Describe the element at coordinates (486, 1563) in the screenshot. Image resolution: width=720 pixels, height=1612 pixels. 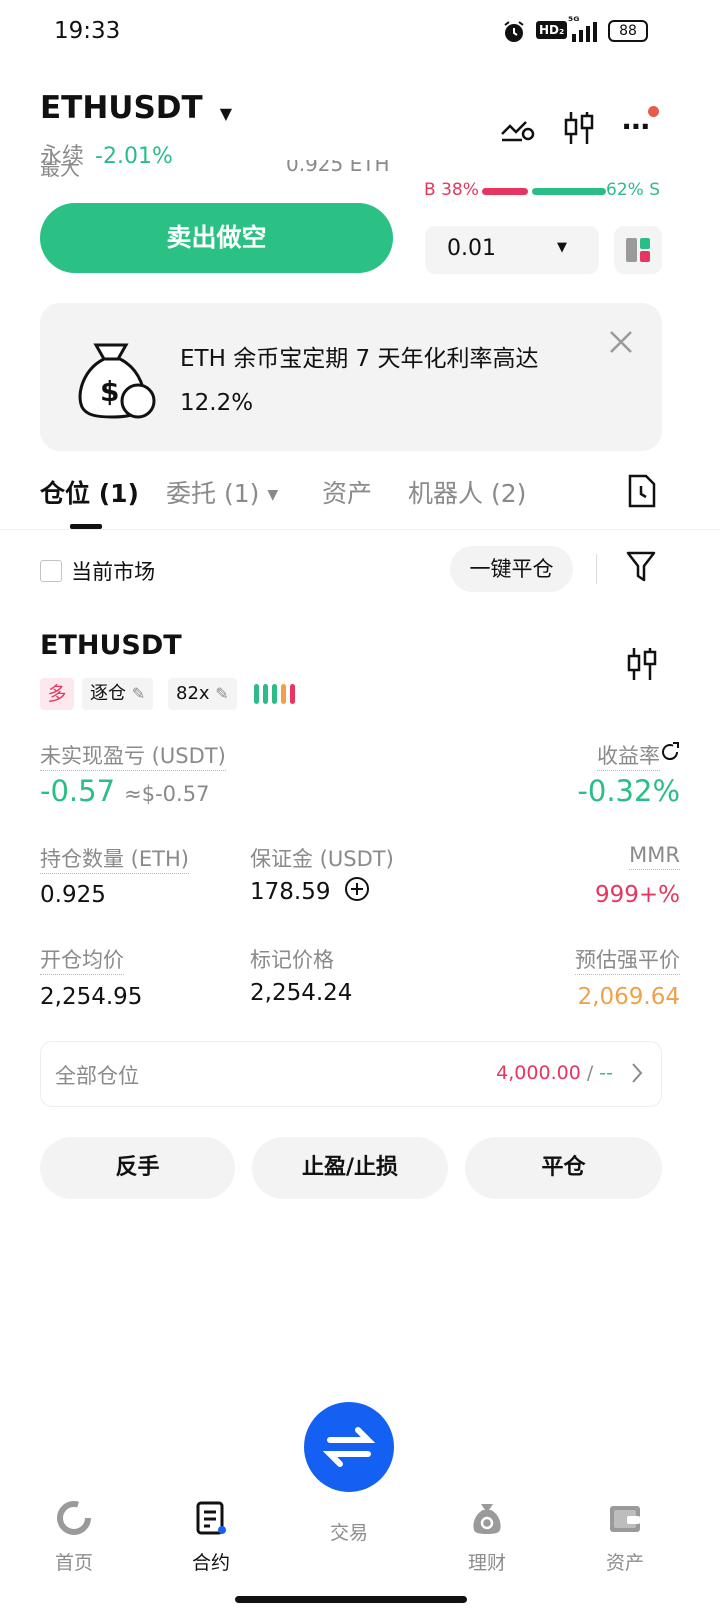
I see `nav-earn-label: 理财` at that location.